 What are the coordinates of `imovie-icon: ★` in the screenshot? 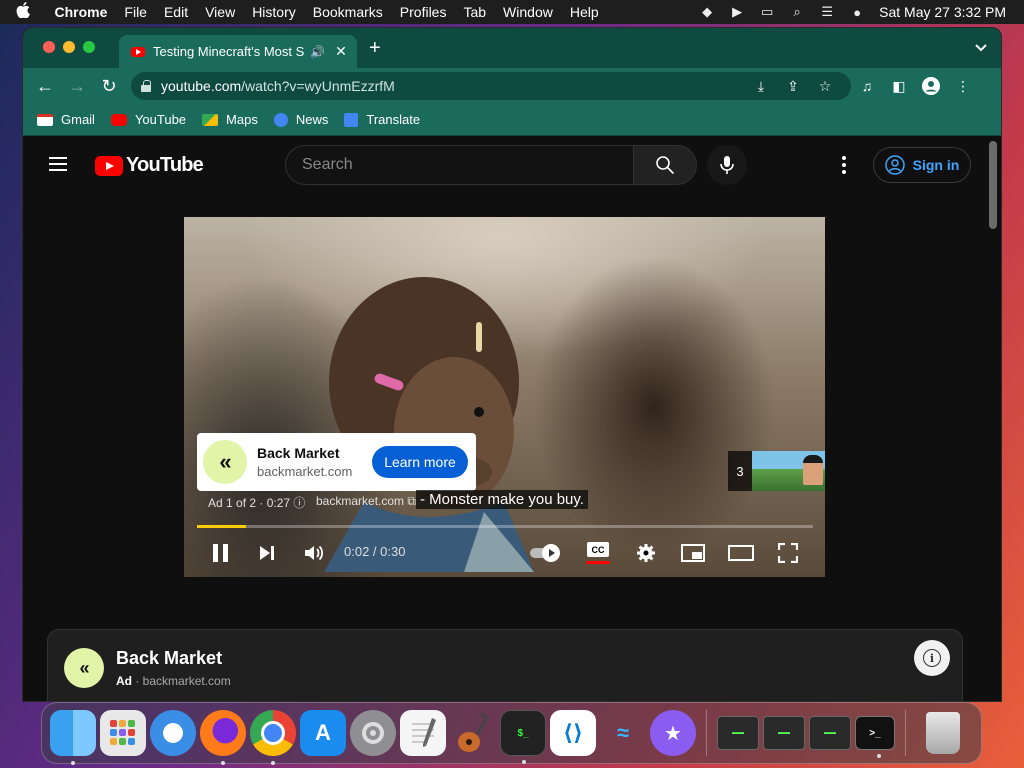 It's located at (673, 733).